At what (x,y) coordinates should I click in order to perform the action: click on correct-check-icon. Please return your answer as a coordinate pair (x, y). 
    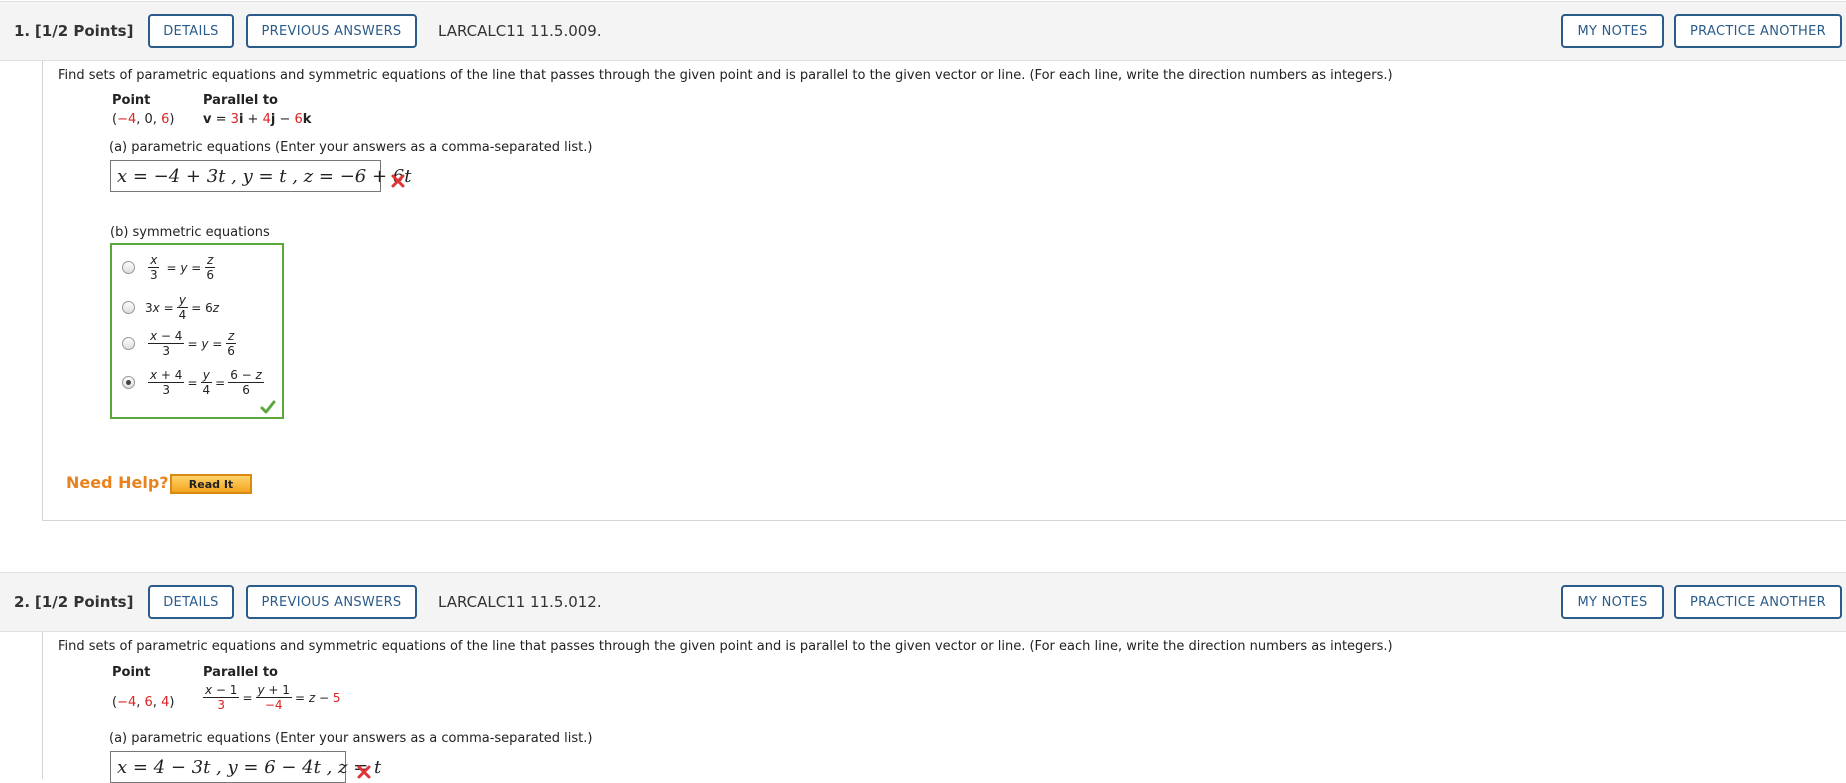
    Looking at the image, I should click on (268, 407).